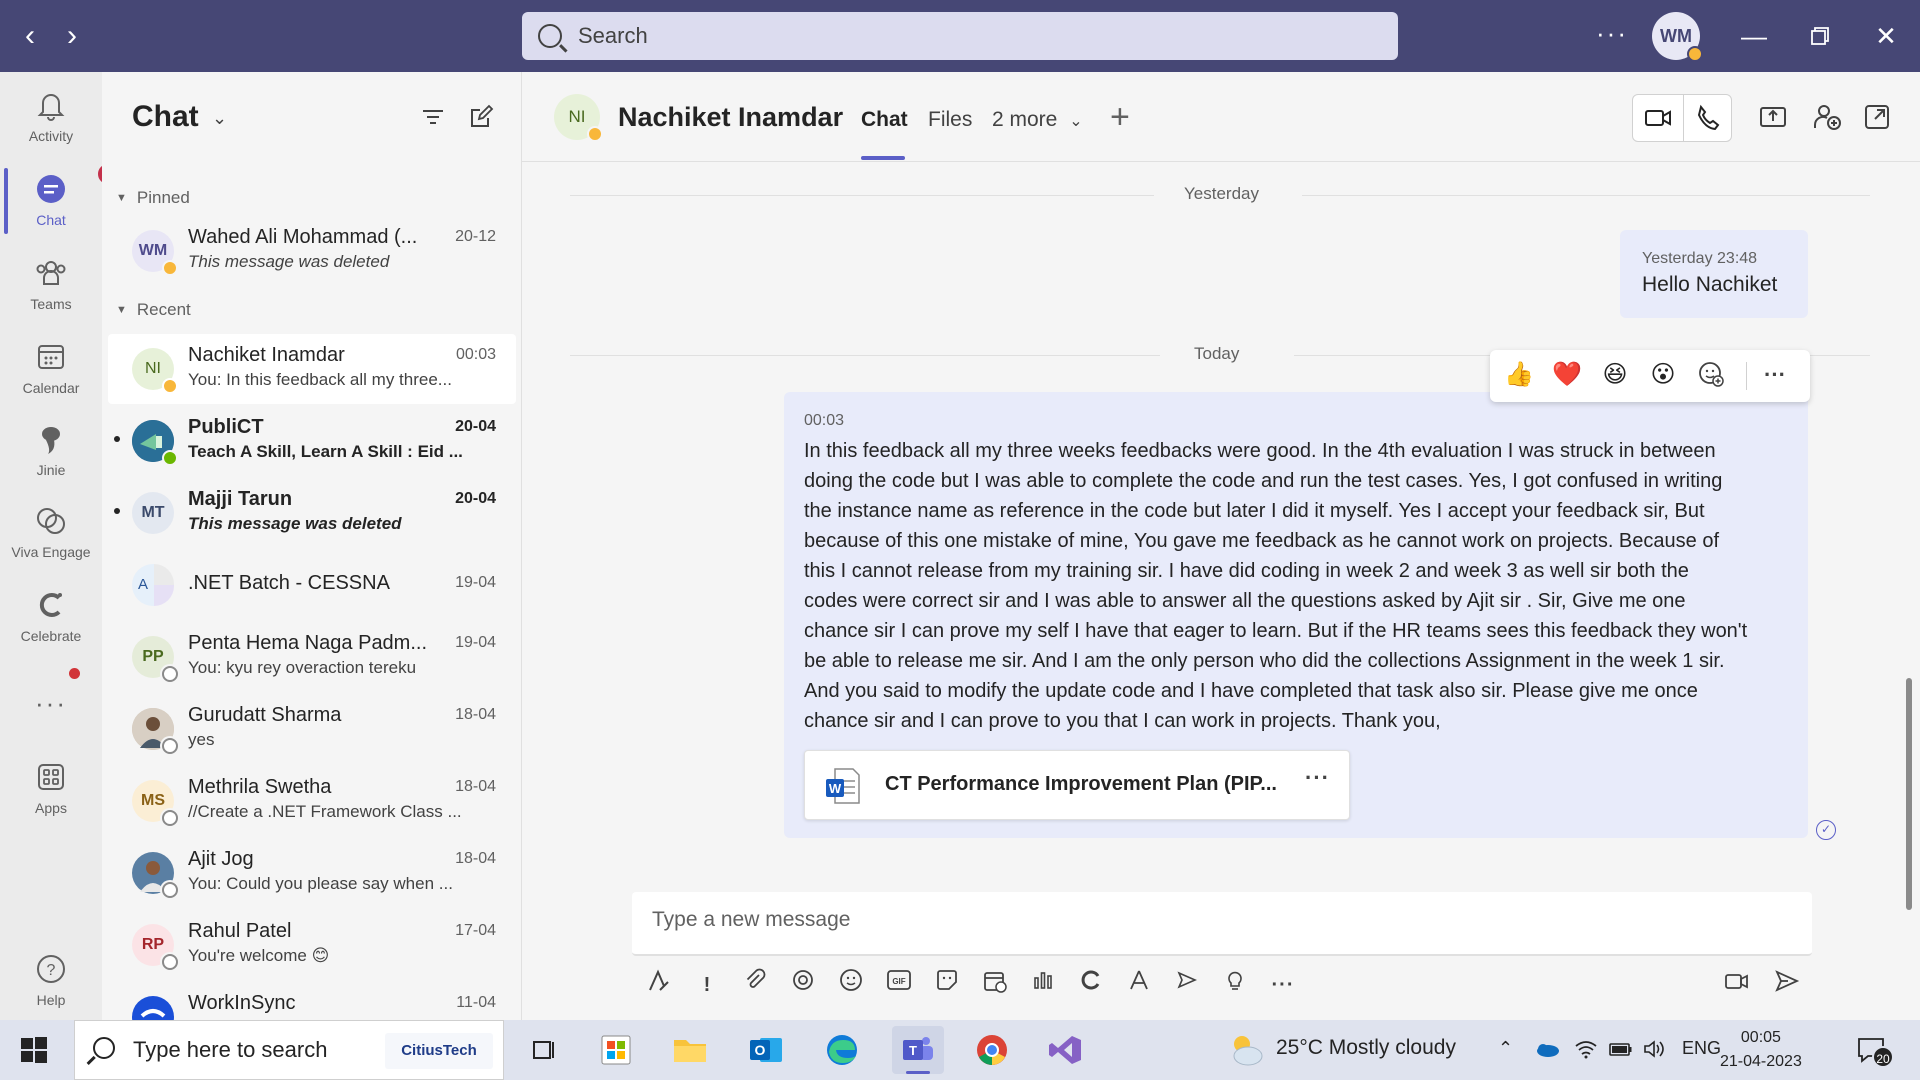 This screenshot has height=1080, width=1920. Describe the element at coordinates (60, 198) in the screenshot. I see `rail-item-chat: 2 Chat` at that location.